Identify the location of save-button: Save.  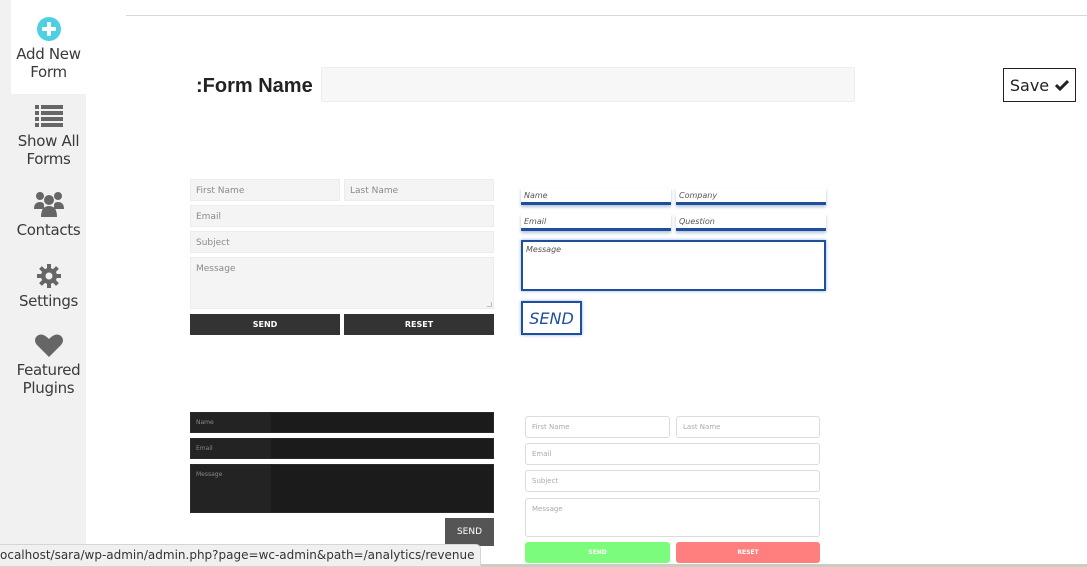
(1039, 85).